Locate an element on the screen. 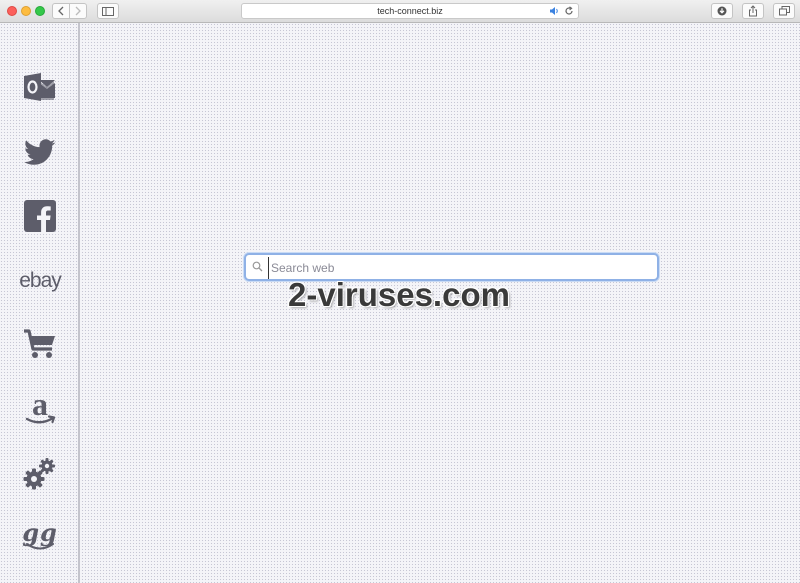 The height and width of the screenshot is (583, 800). sidebar-item-gg: gg is located at coordinates (40, 537).